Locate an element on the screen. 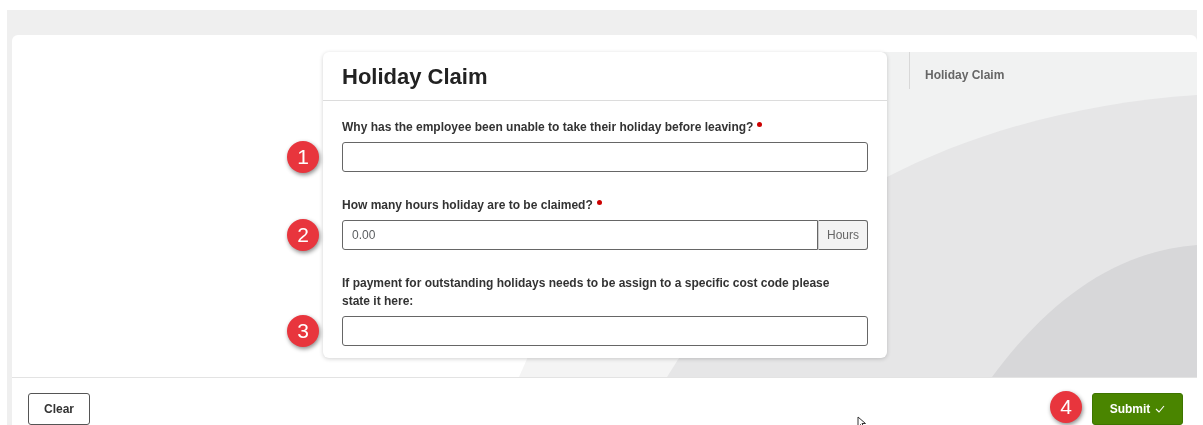 The height and width of the screenshot is (425, 1203). sidebar-item: Holiday Claim is located at coordinates (965, 75).